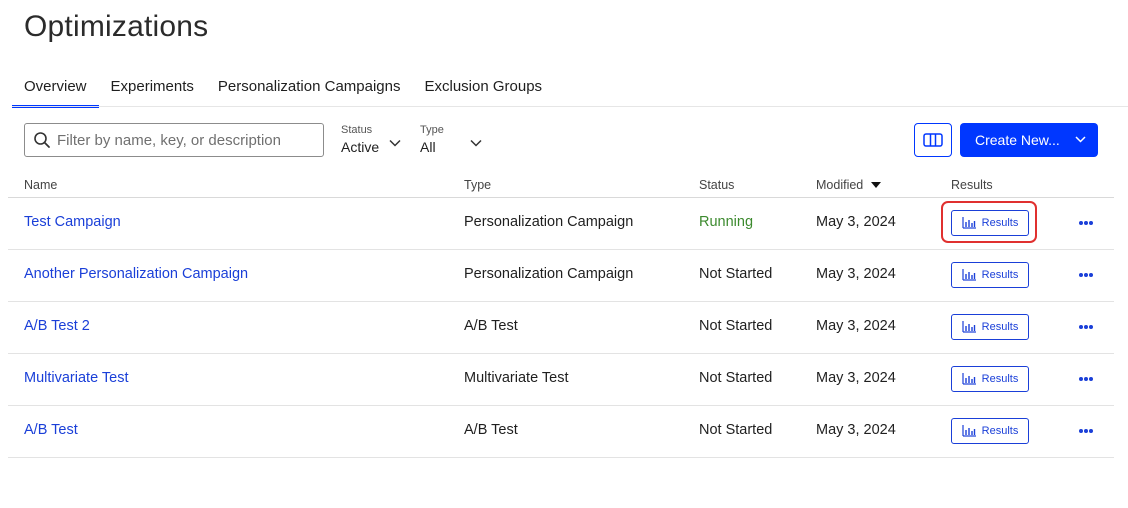  I want to click on status-filter-label: Status, so click(357, 130).